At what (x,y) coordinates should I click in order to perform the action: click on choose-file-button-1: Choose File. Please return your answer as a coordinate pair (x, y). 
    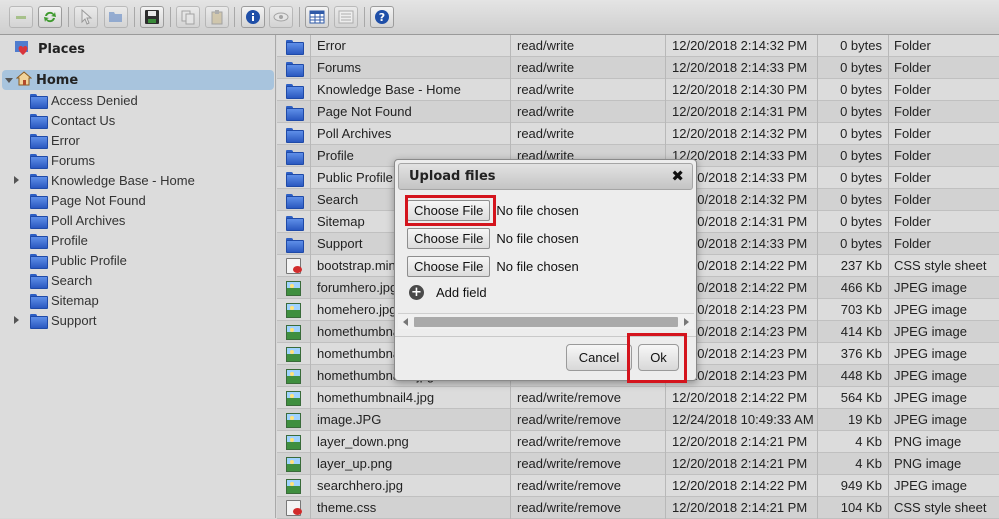
    Looking at the image, I should click on (449, 210).